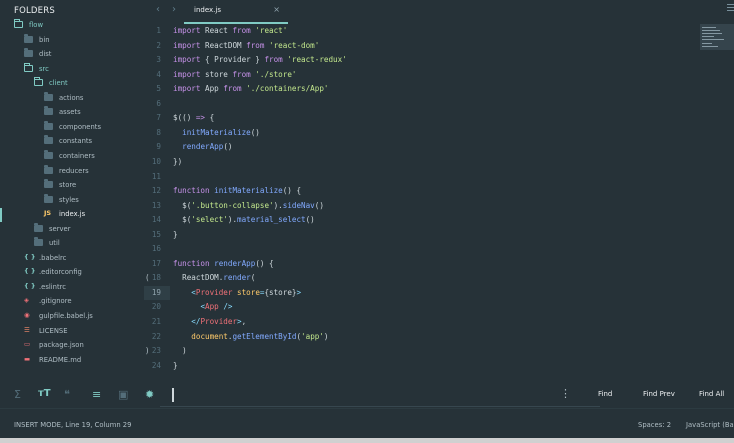  Describe the element at coordinates (416, 220) in the screenshot. I see `code-line: 14 $('select').material_select()` at that location.